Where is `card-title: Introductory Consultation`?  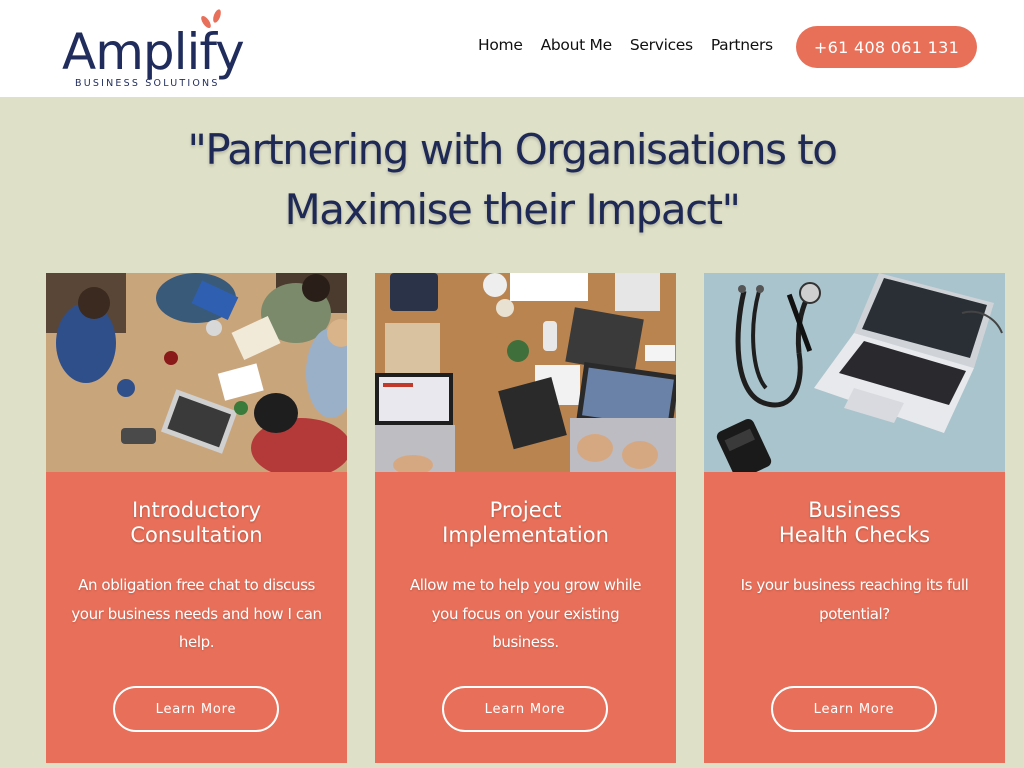 card-title: Introductory Consultation is located at coordinates (196, 523).